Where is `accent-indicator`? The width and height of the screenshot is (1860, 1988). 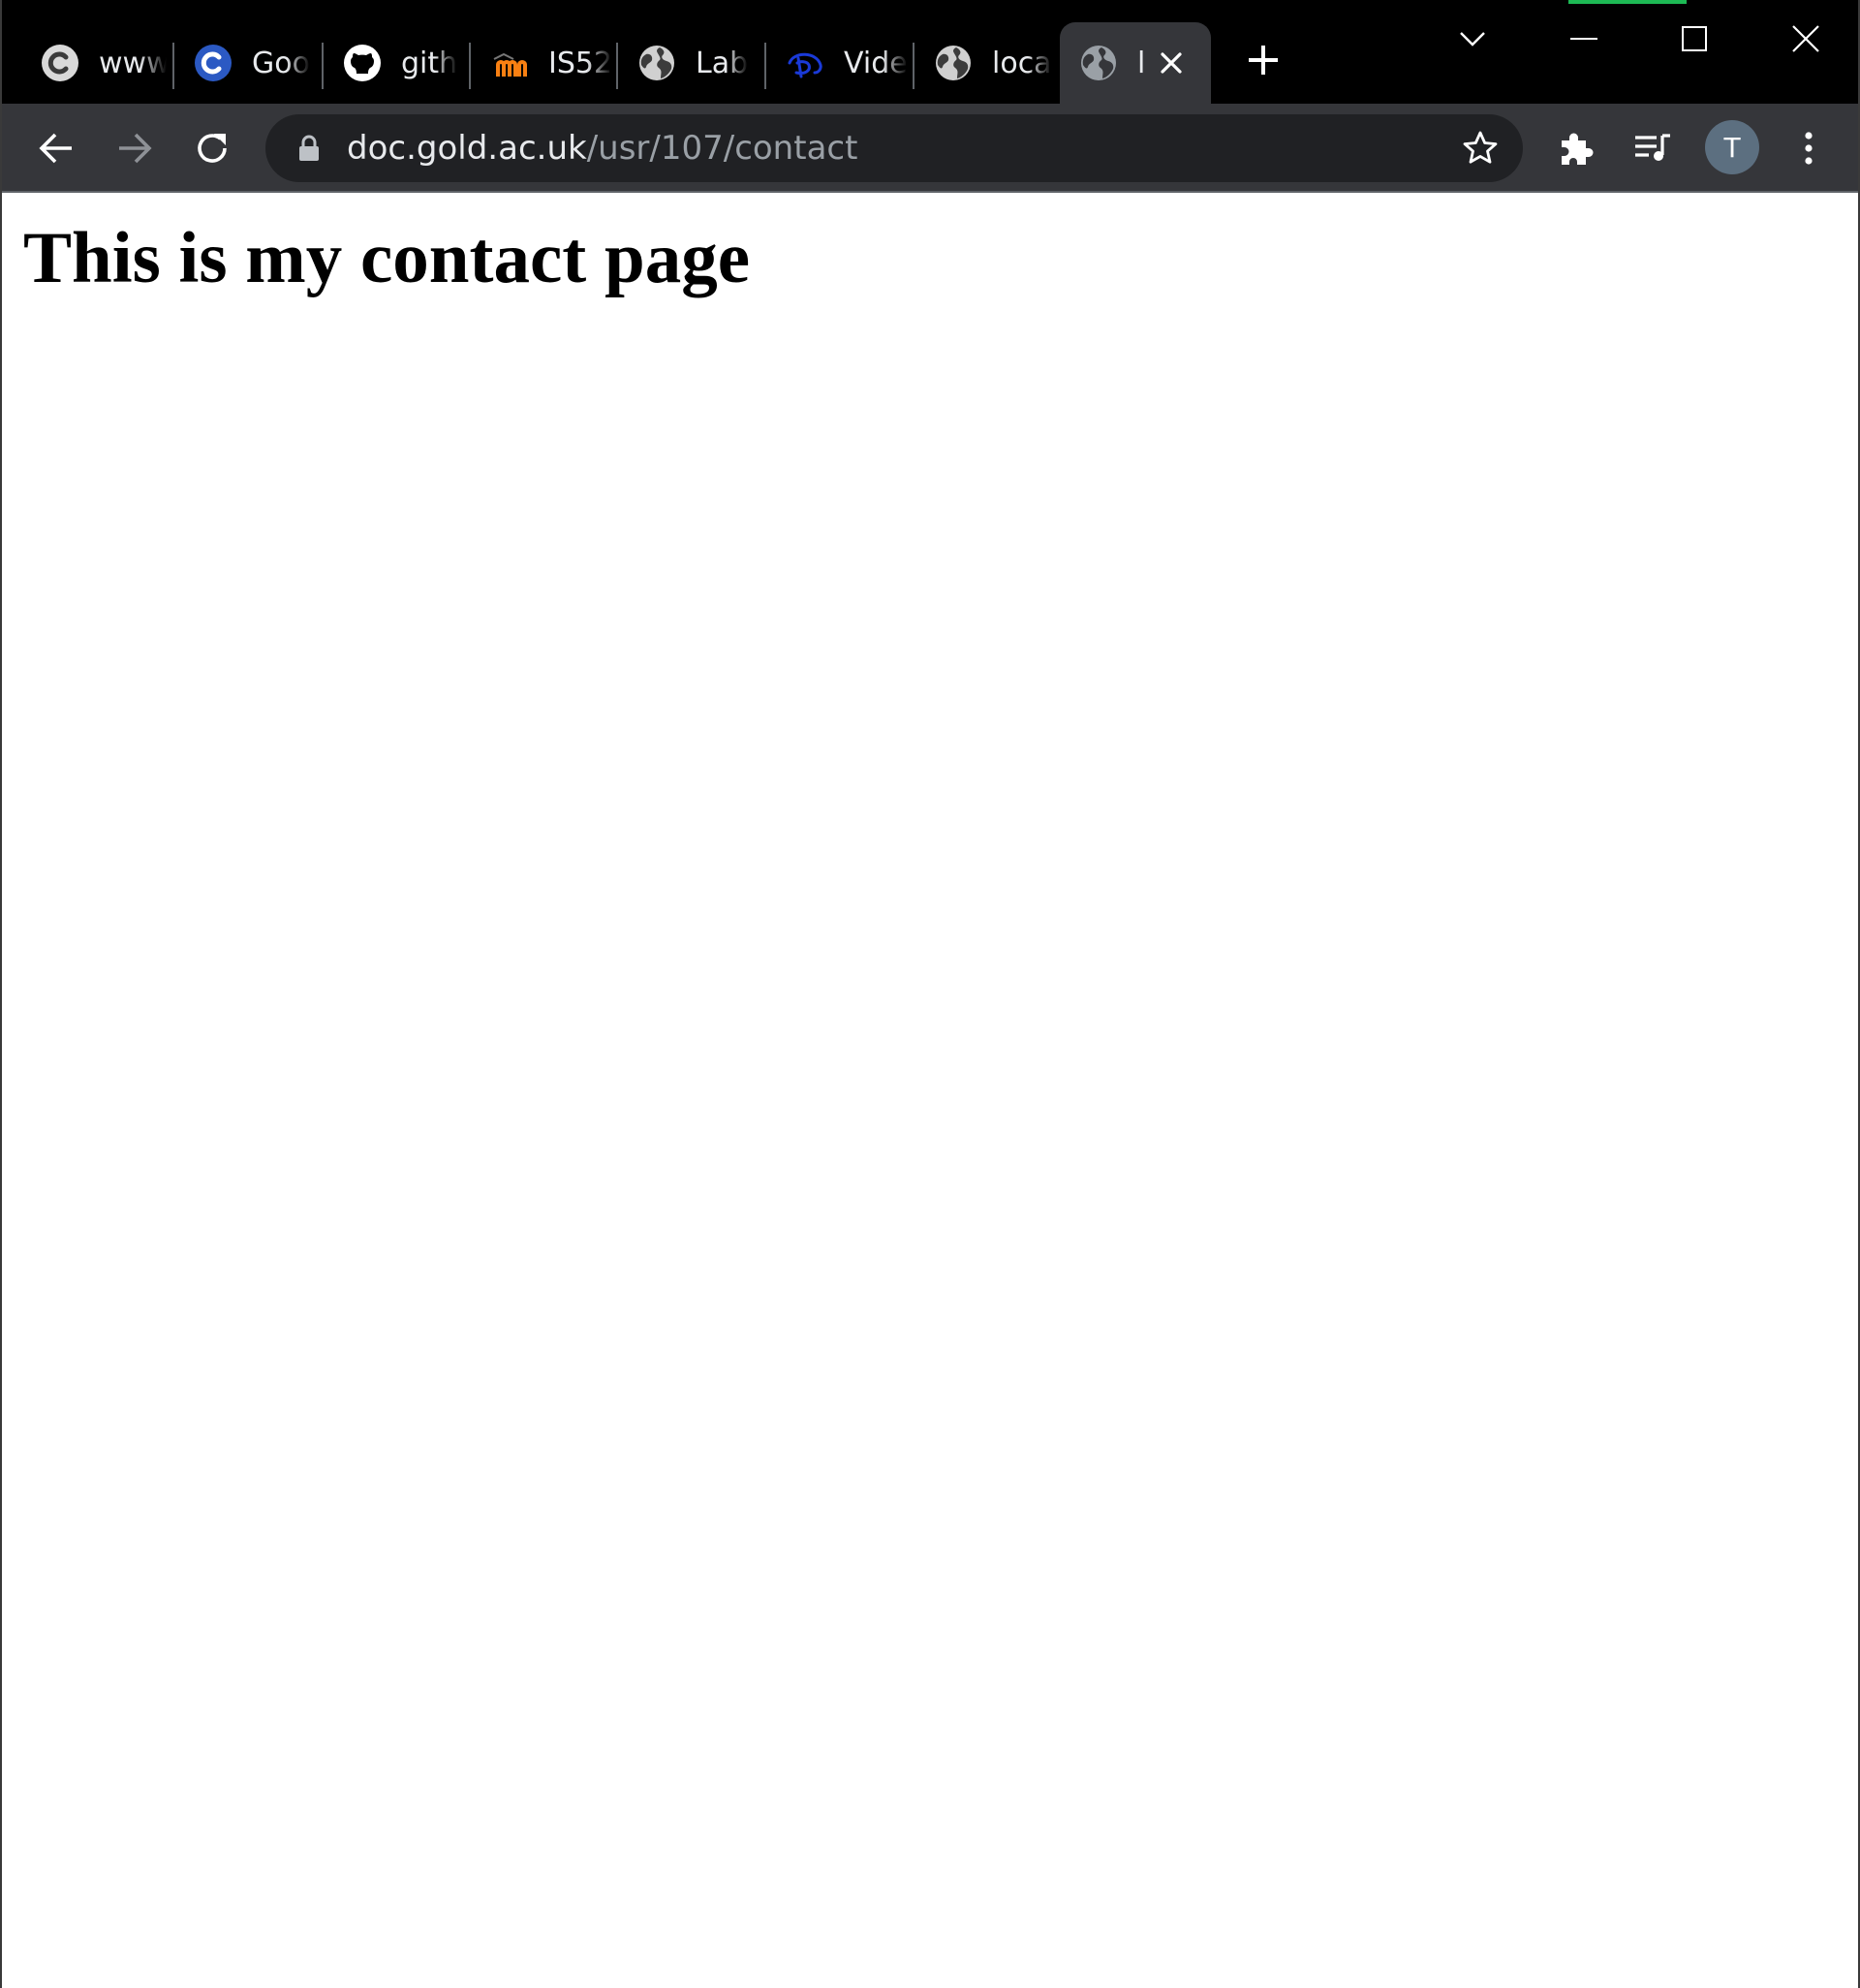
accent-indicator is located at coordinates (1627, 2).